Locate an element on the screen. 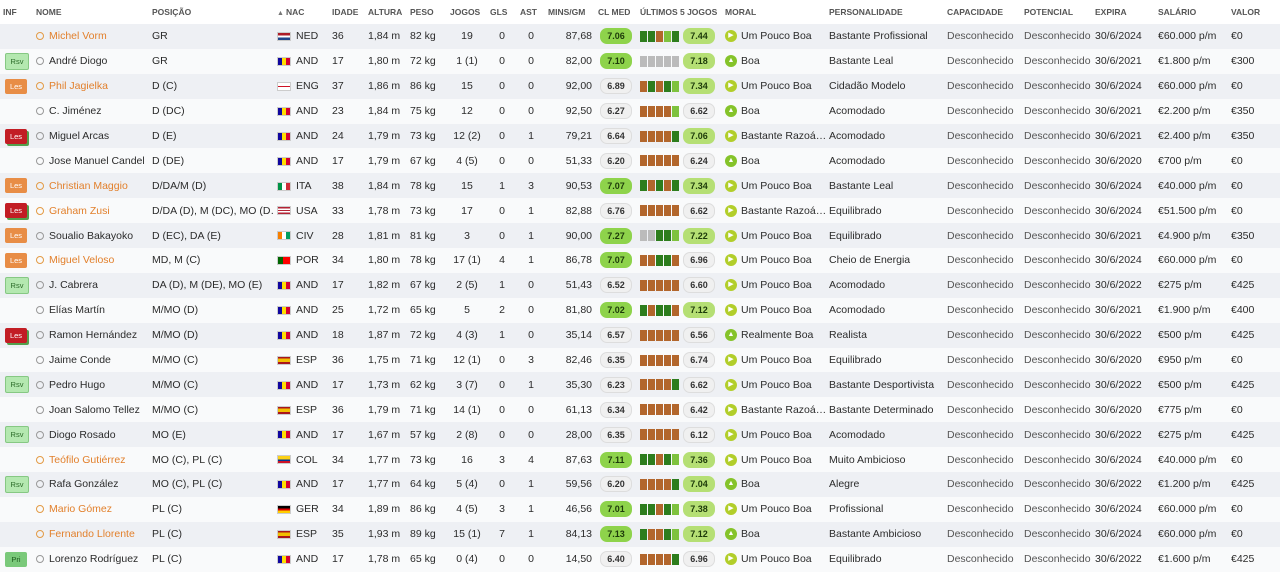 The image size is (1280, 575). name-cell: Graham Zusi is located at coordinates (91, 211).